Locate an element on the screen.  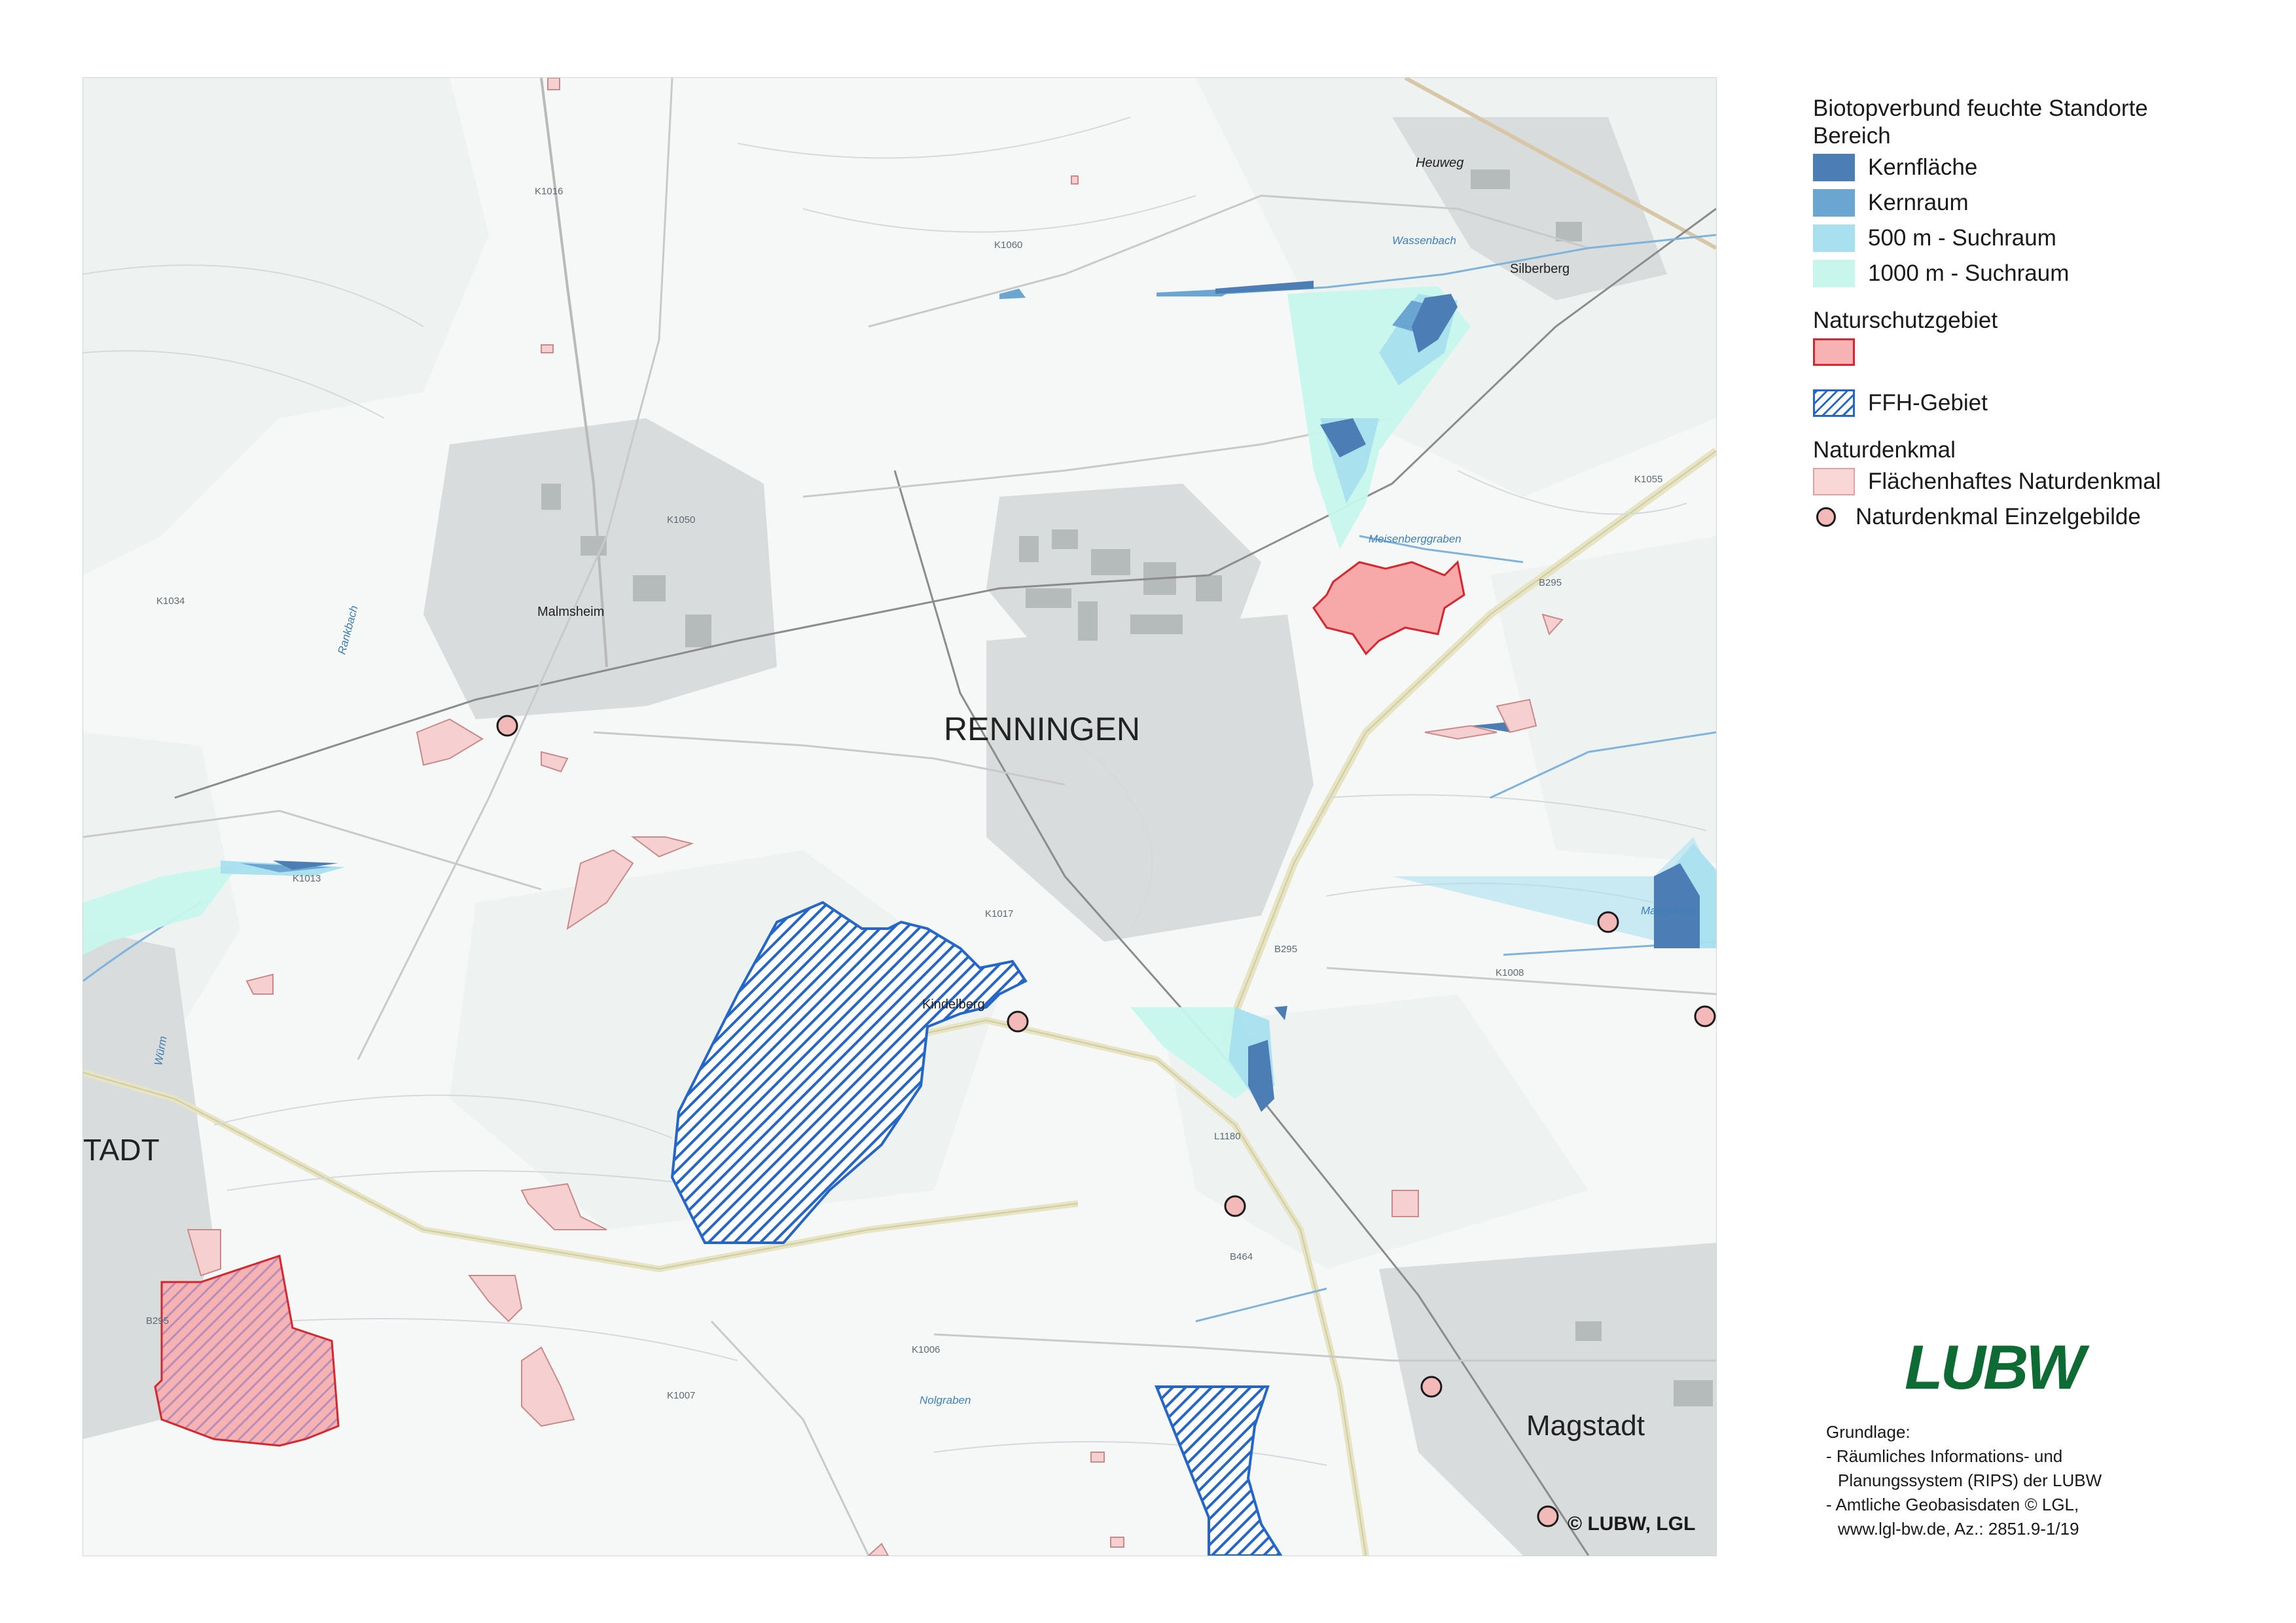
legend-item-suchraum-500: 500 m - Suchraum is located at coordinates (2025, 238).